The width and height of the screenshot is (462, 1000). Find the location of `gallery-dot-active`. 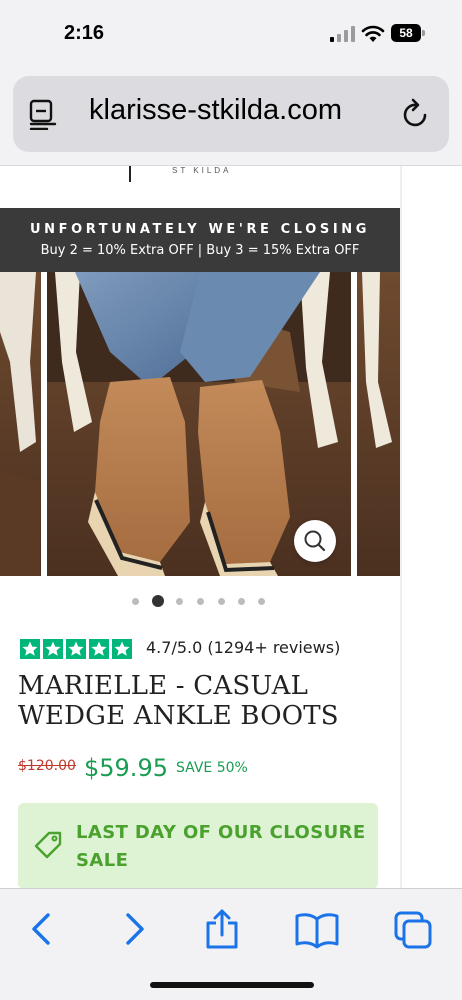

gallery-dot-active is located at coordinates (158, 601).